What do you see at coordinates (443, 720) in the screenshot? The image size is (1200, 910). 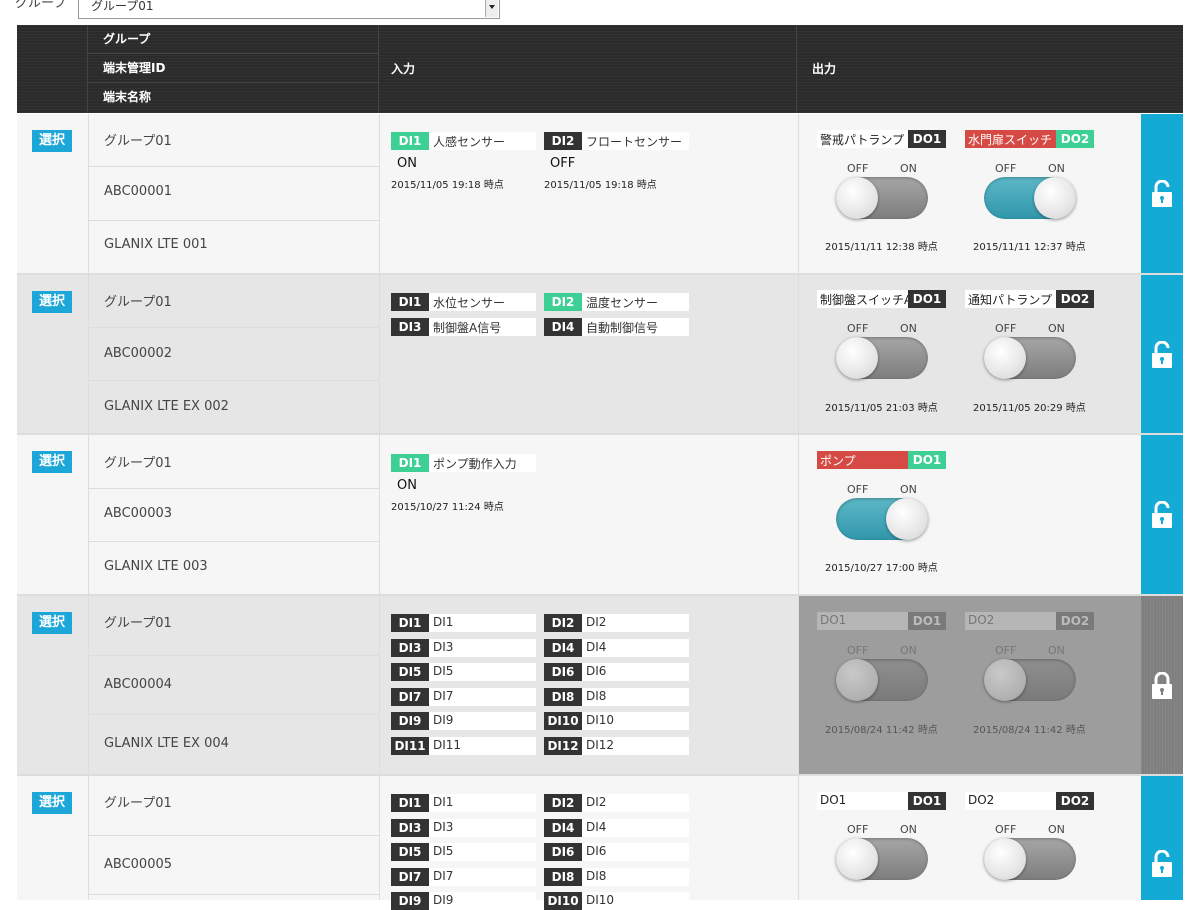 I see `di-name: DI9` at bounding box center [443, 720].